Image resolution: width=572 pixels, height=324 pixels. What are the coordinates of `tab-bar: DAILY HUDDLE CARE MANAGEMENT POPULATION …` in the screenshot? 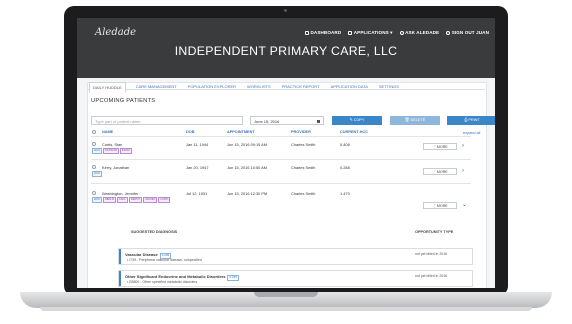 It's located at (244, 87).